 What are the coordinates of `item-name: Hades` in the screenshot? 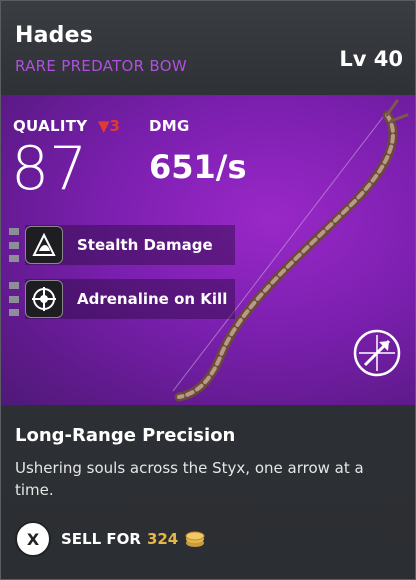 It's located at (54, 35).